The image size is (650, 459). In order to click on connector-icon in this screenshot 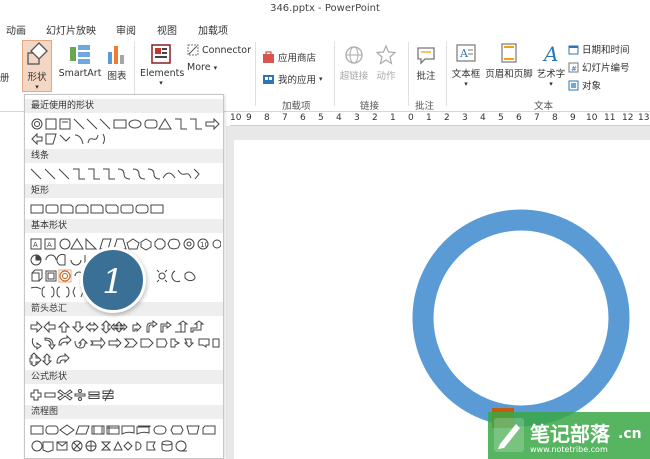, I will do `click(193, 50)`.